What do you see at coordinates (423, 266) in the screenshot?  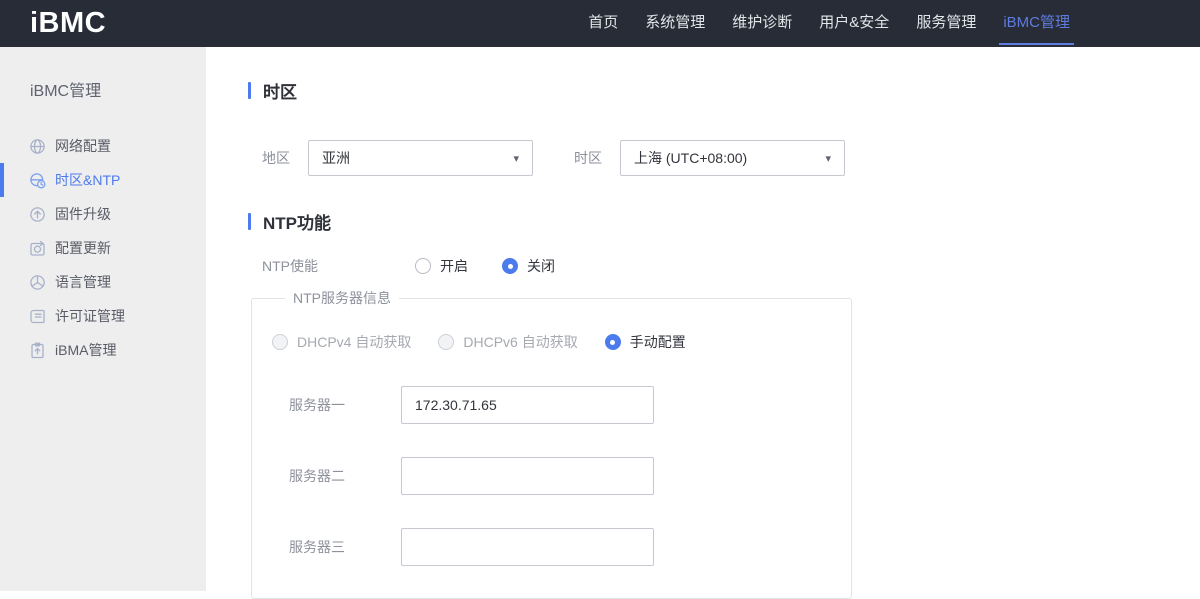 I see `radio-unchecked-icon` at bounding box center [423, 266].